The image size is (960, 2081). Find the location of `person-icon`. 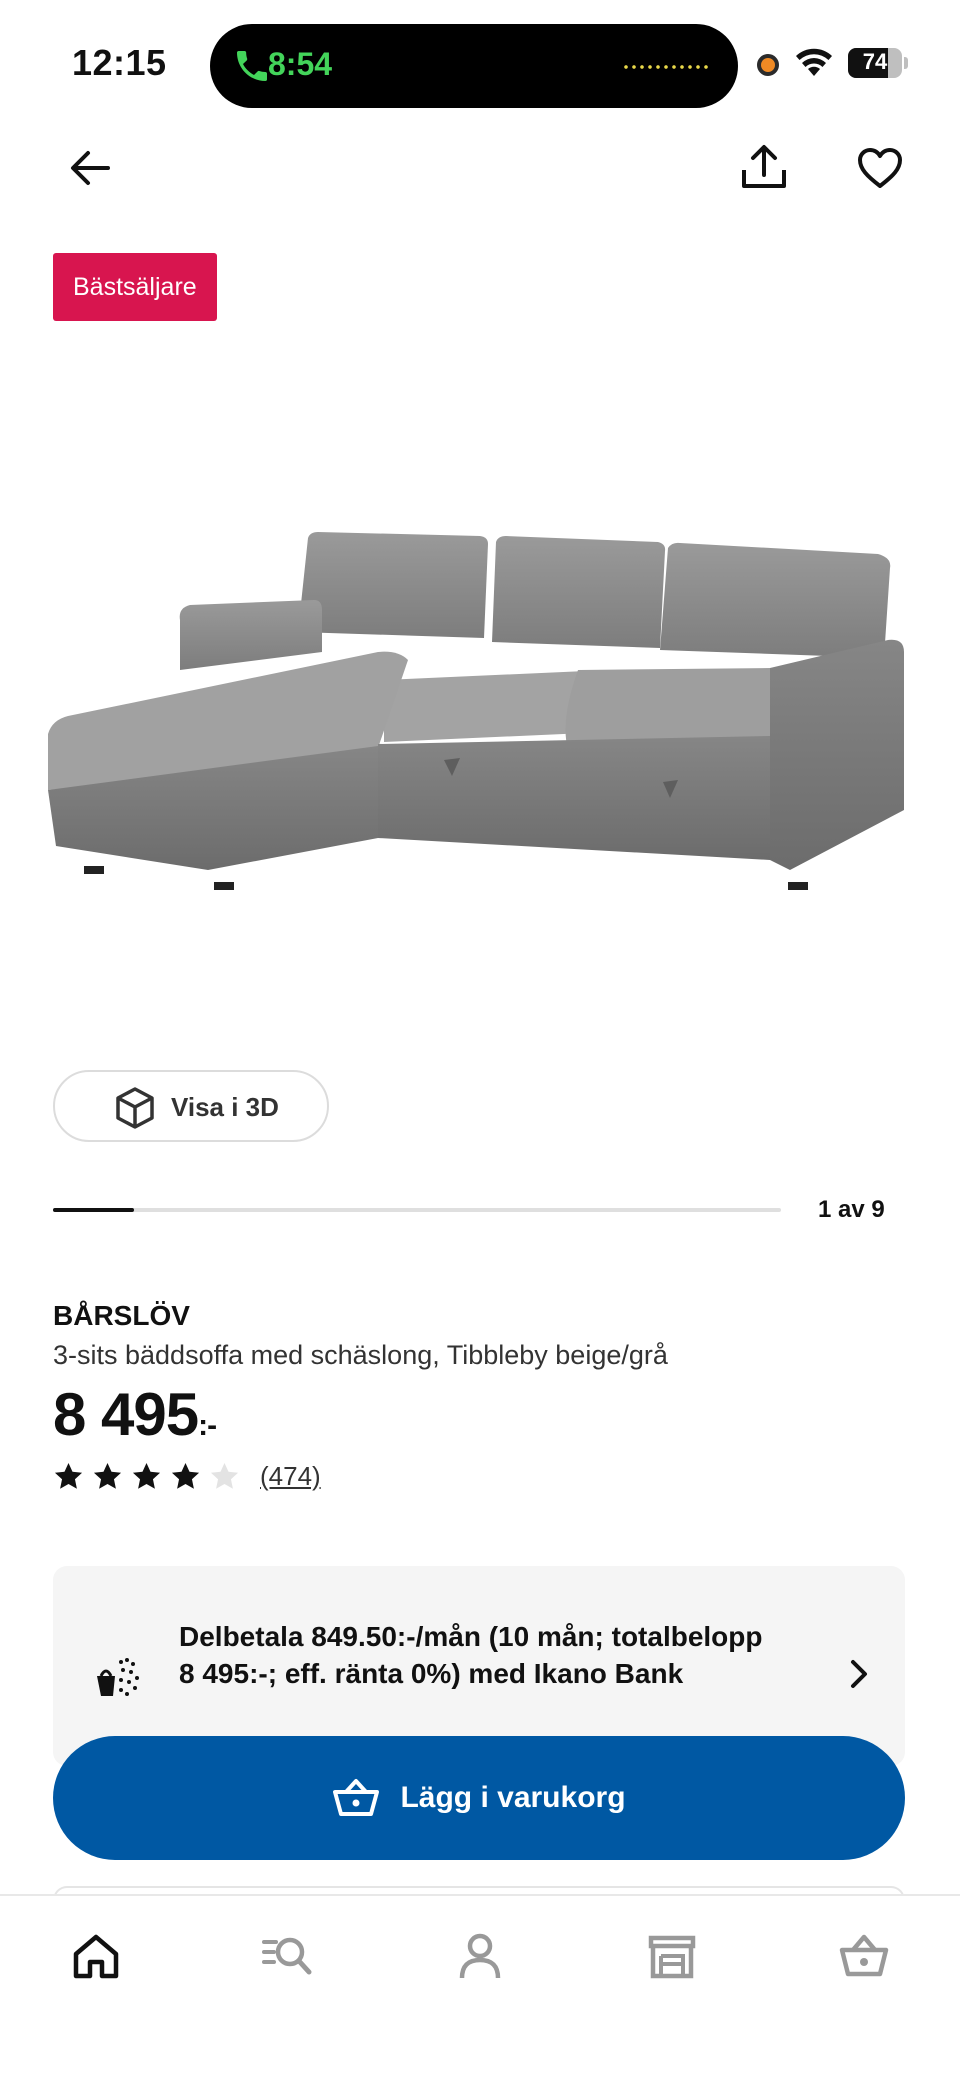

person-icon is located at coordinates (480, 1956).